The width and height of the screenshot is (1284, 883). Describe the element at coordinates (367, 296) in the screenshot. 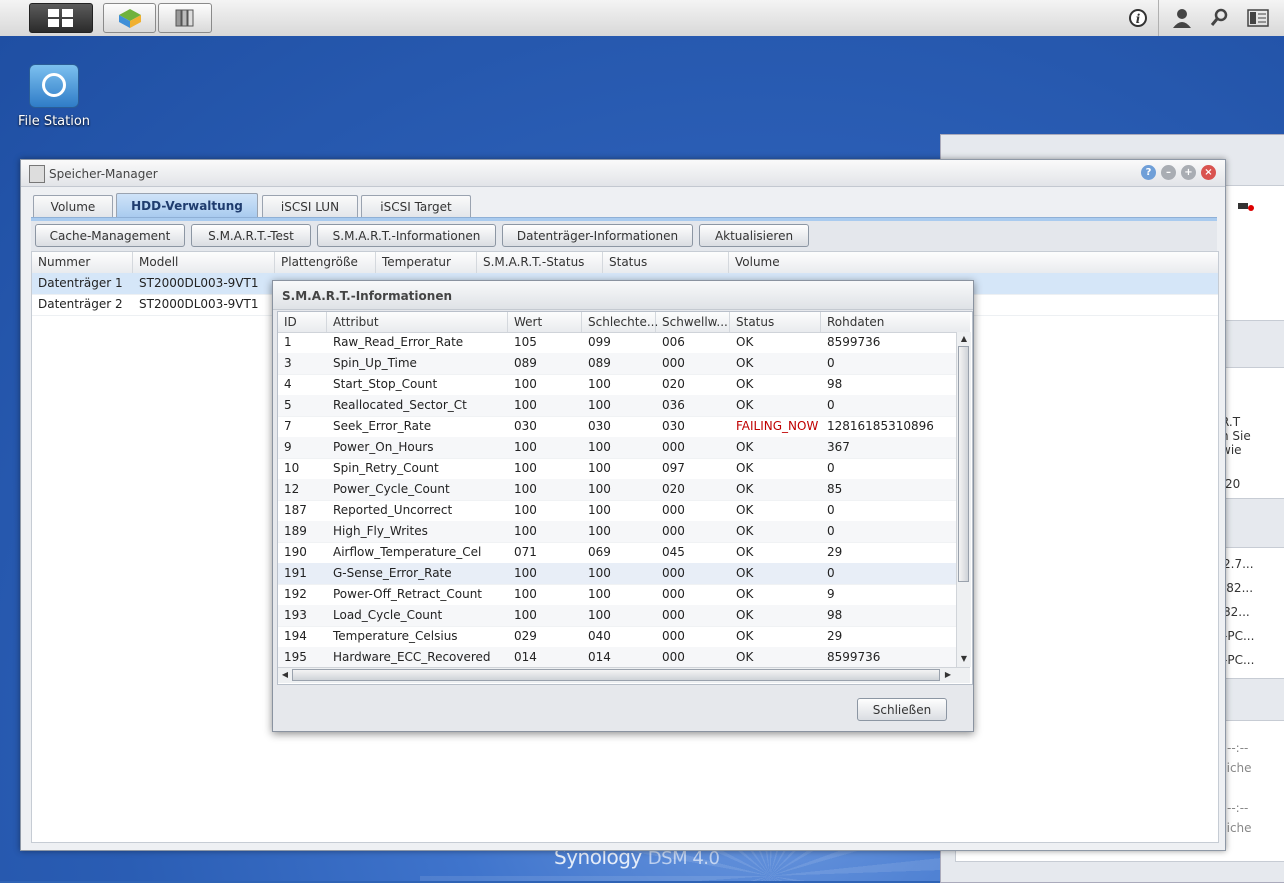

I see `dialog-title: S.M.A.R.T.-Informationen` at that location.